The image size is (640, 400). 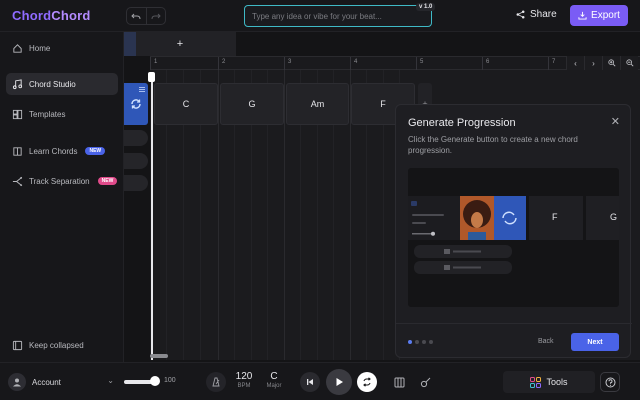 I want to click on undo-icon, so click(x=136, y=16).